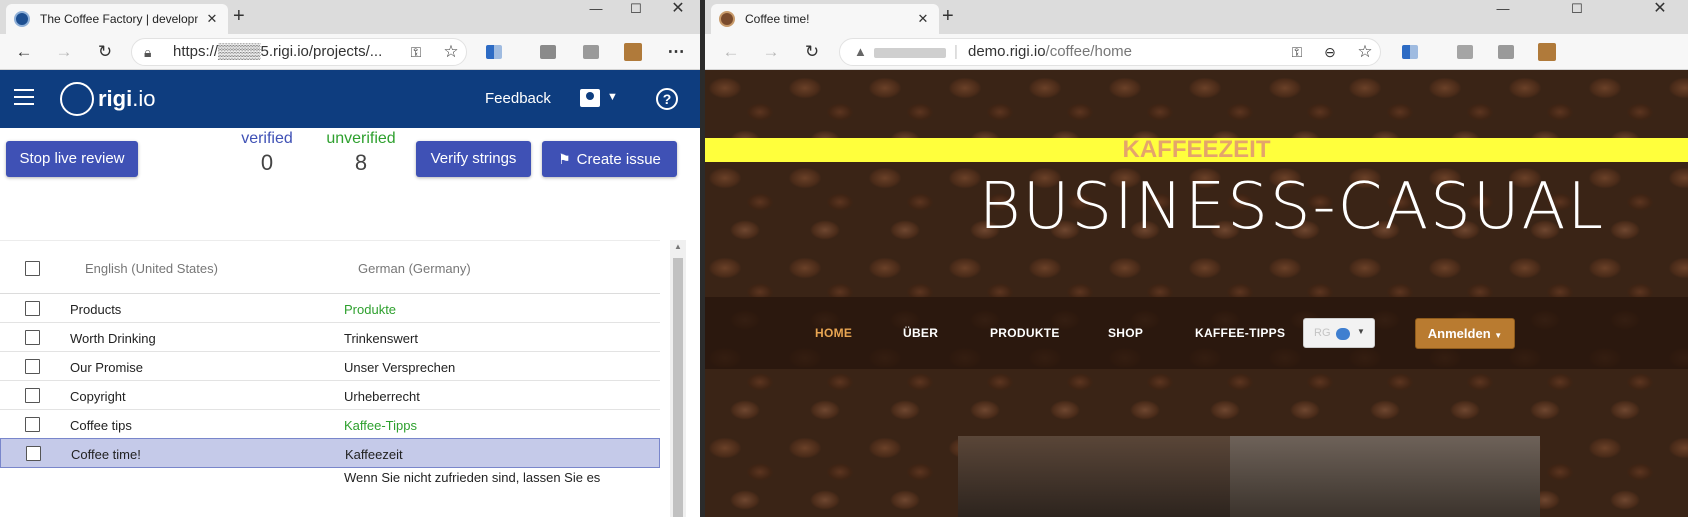 Image resolution: width=1688 pixels, height=517 pixels. What do you see at coordinates (101, 425) in the screenshot?
I see `source-text: Coffee tips` at bounding box center [101, 425].